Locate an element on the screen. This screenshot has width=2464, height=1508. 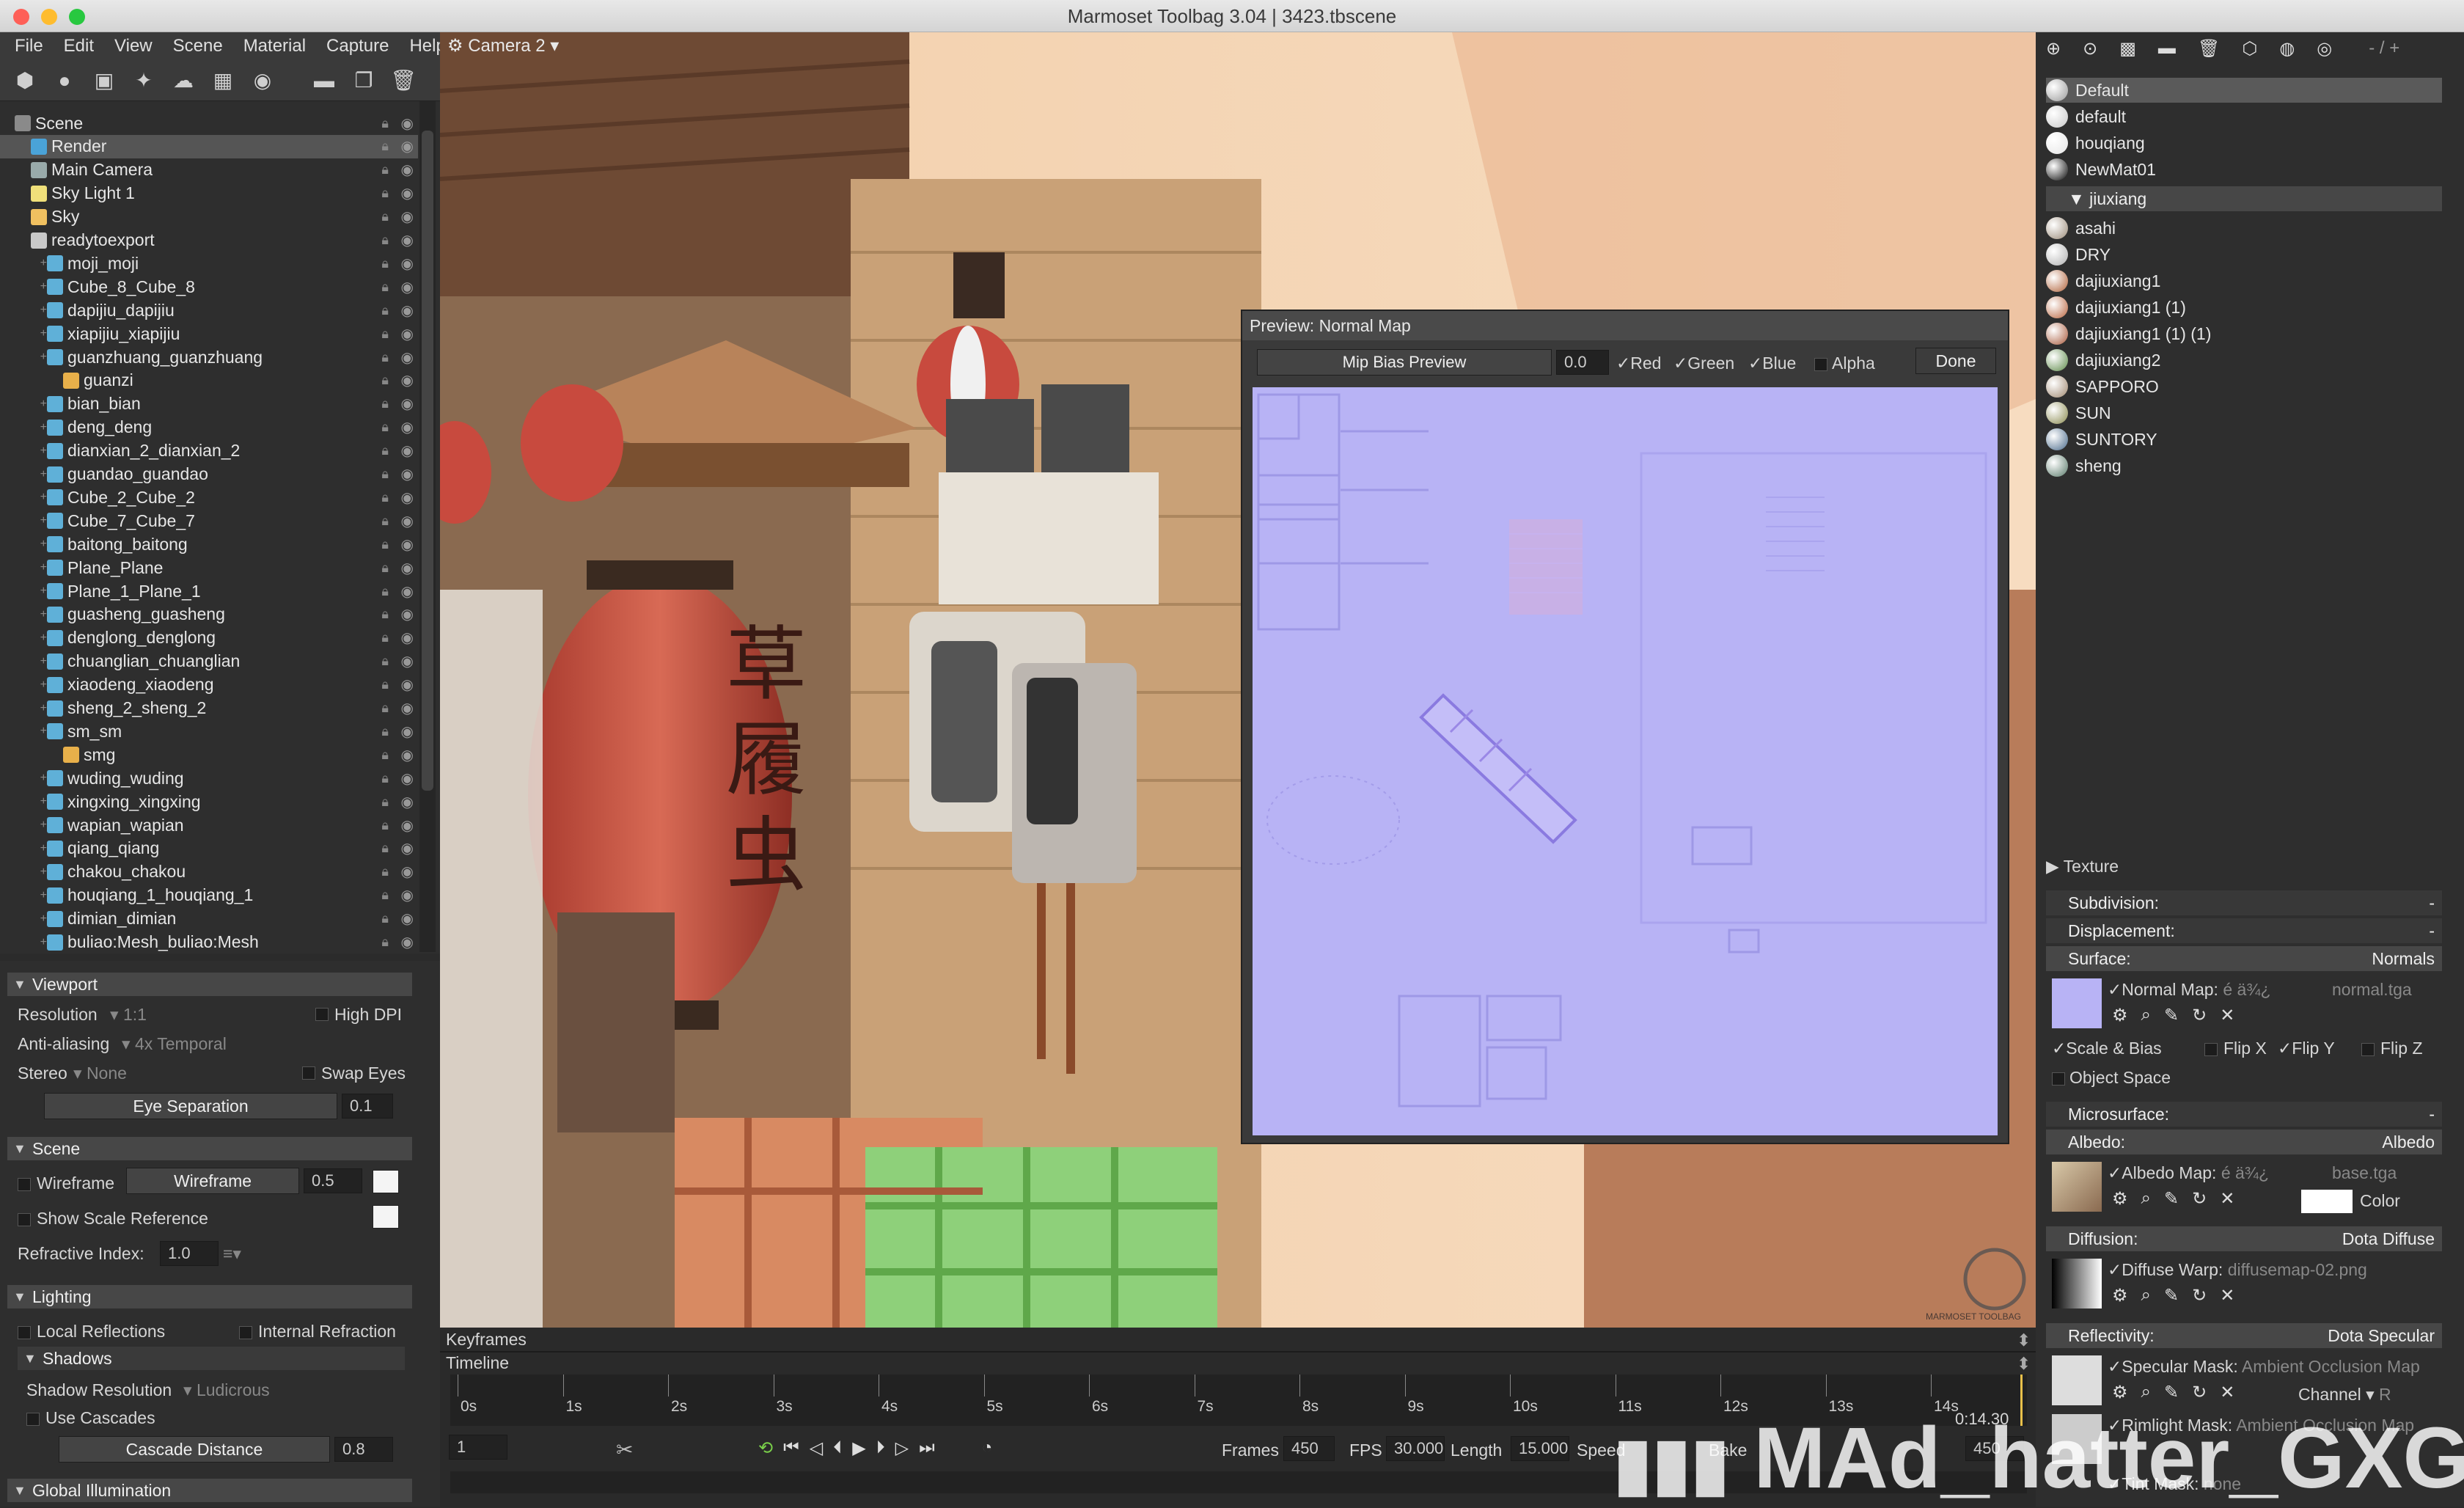
displacement-header: Displacement: - is located at coordinates (2244, 930).